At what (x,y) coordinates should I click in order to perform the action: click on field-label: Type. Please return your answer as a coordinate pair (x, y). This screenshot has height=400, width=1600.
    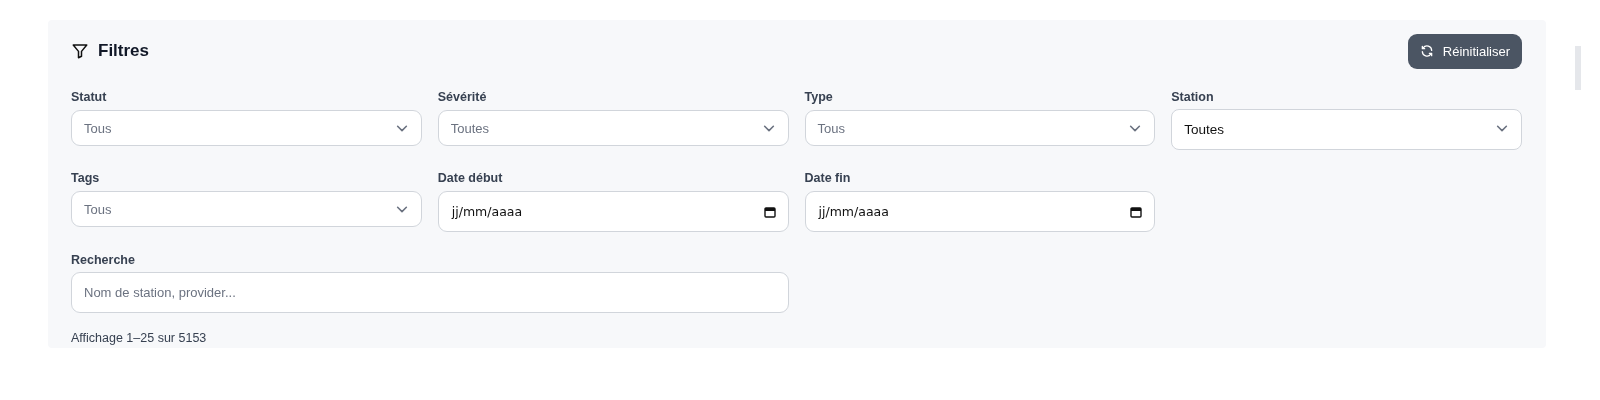
    Looking at the image, I should click on (819, 97).